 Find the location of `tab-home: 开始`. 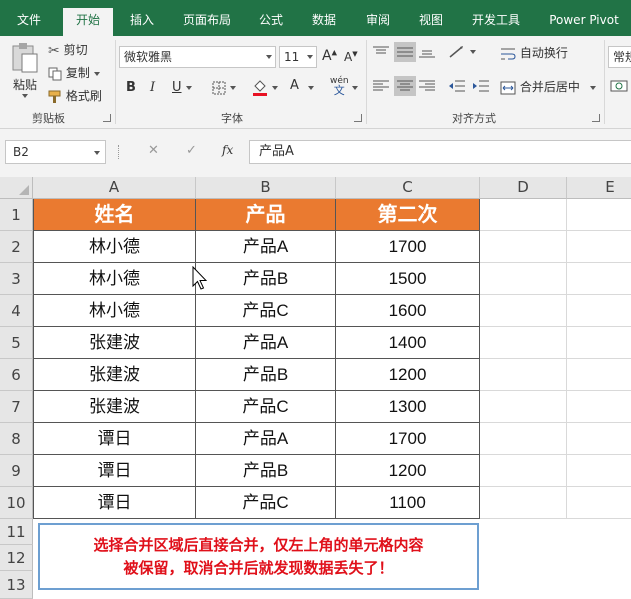

tab-home: 开始 is located at coordinates (88, 22).